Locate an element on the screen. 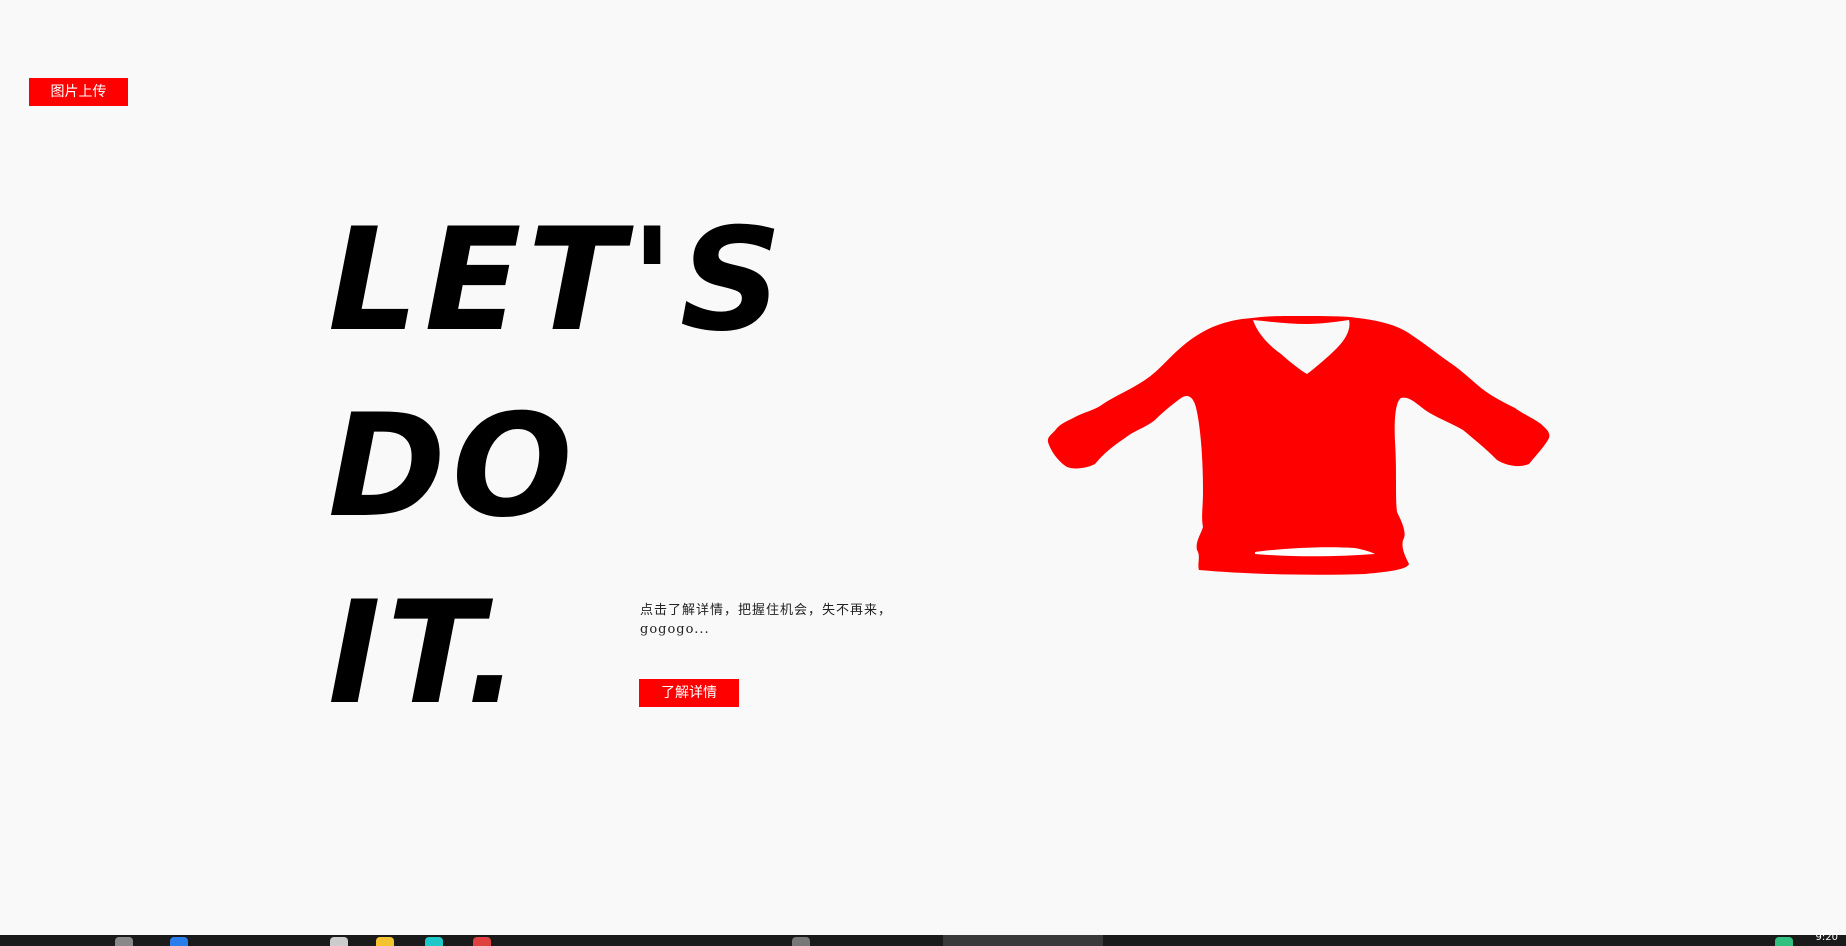 The height and width of the screenshot is (946, 1846). red-sweater-image is located at coordinates (1298, 445).